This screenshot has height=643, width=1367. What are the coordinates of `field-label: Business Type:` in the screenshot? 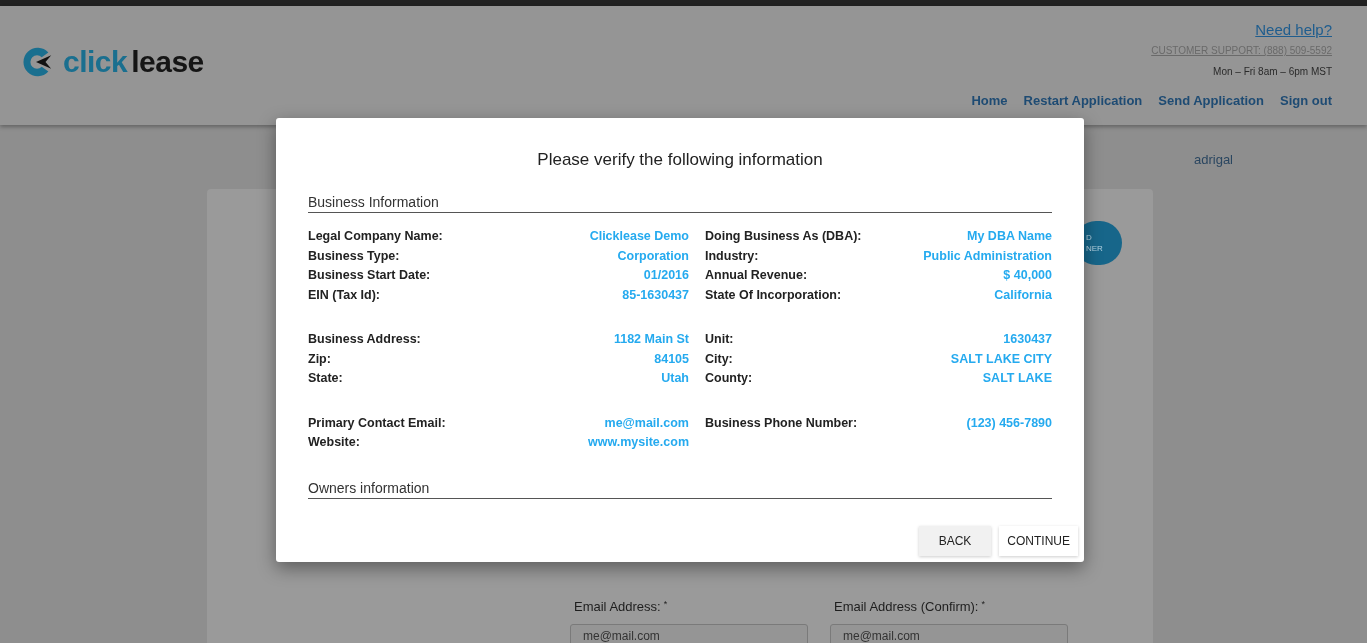 It's located at (354, 256).